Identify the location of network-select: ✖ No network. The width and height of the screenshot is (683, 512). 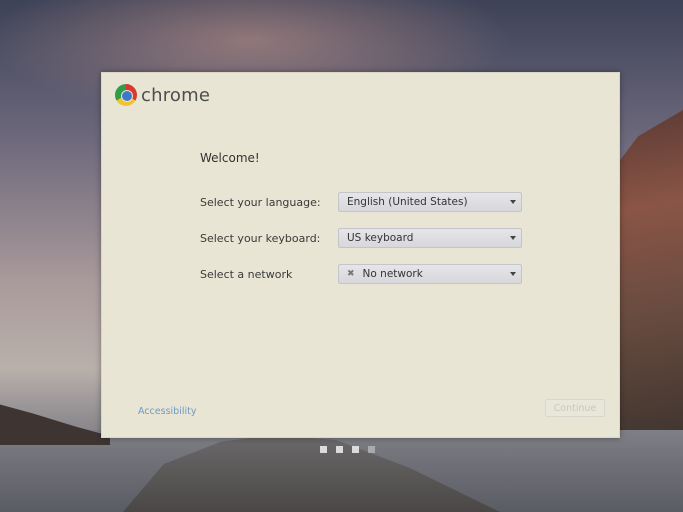
(430, 274).